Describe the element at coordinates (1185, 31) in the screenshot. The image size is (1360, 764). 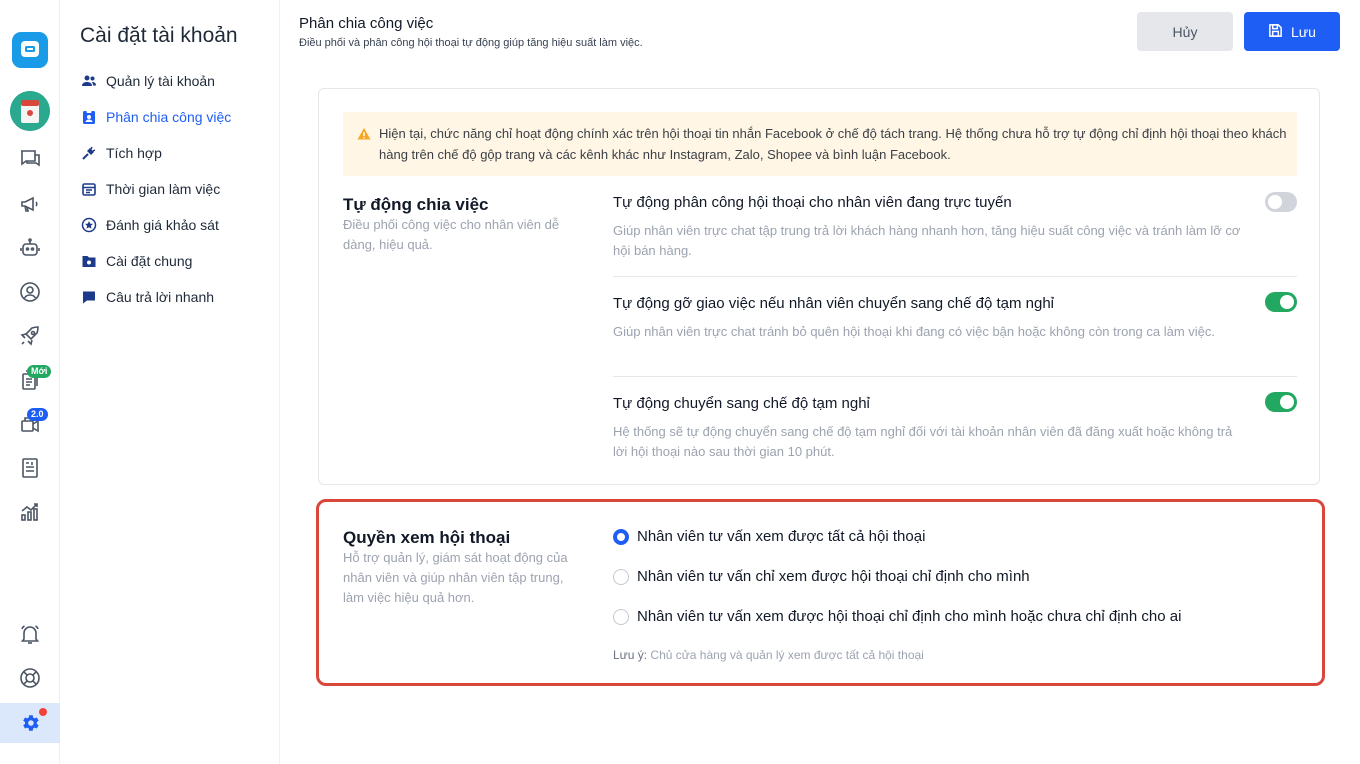
I see `cancel-button: Hủy` at that location.